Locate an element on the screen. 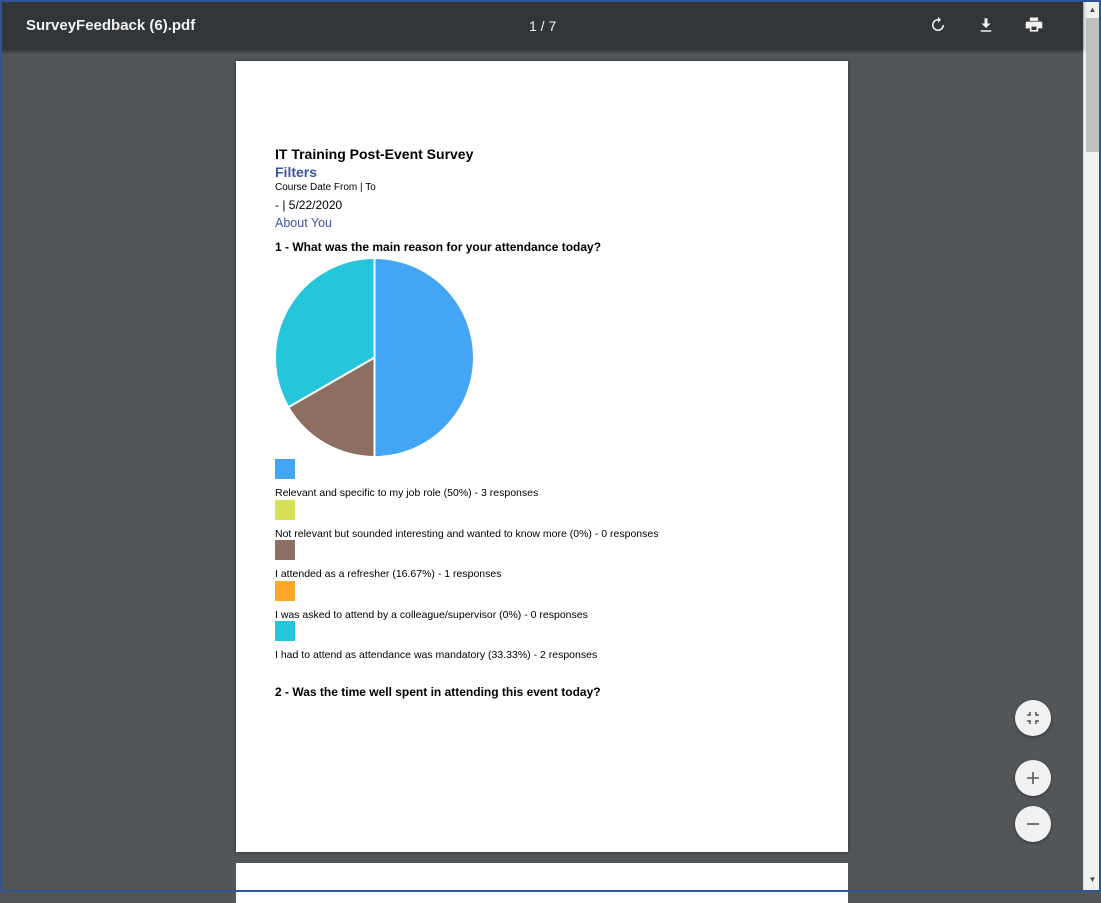  zoom-out-icon is located at coordinates (1033, 824).